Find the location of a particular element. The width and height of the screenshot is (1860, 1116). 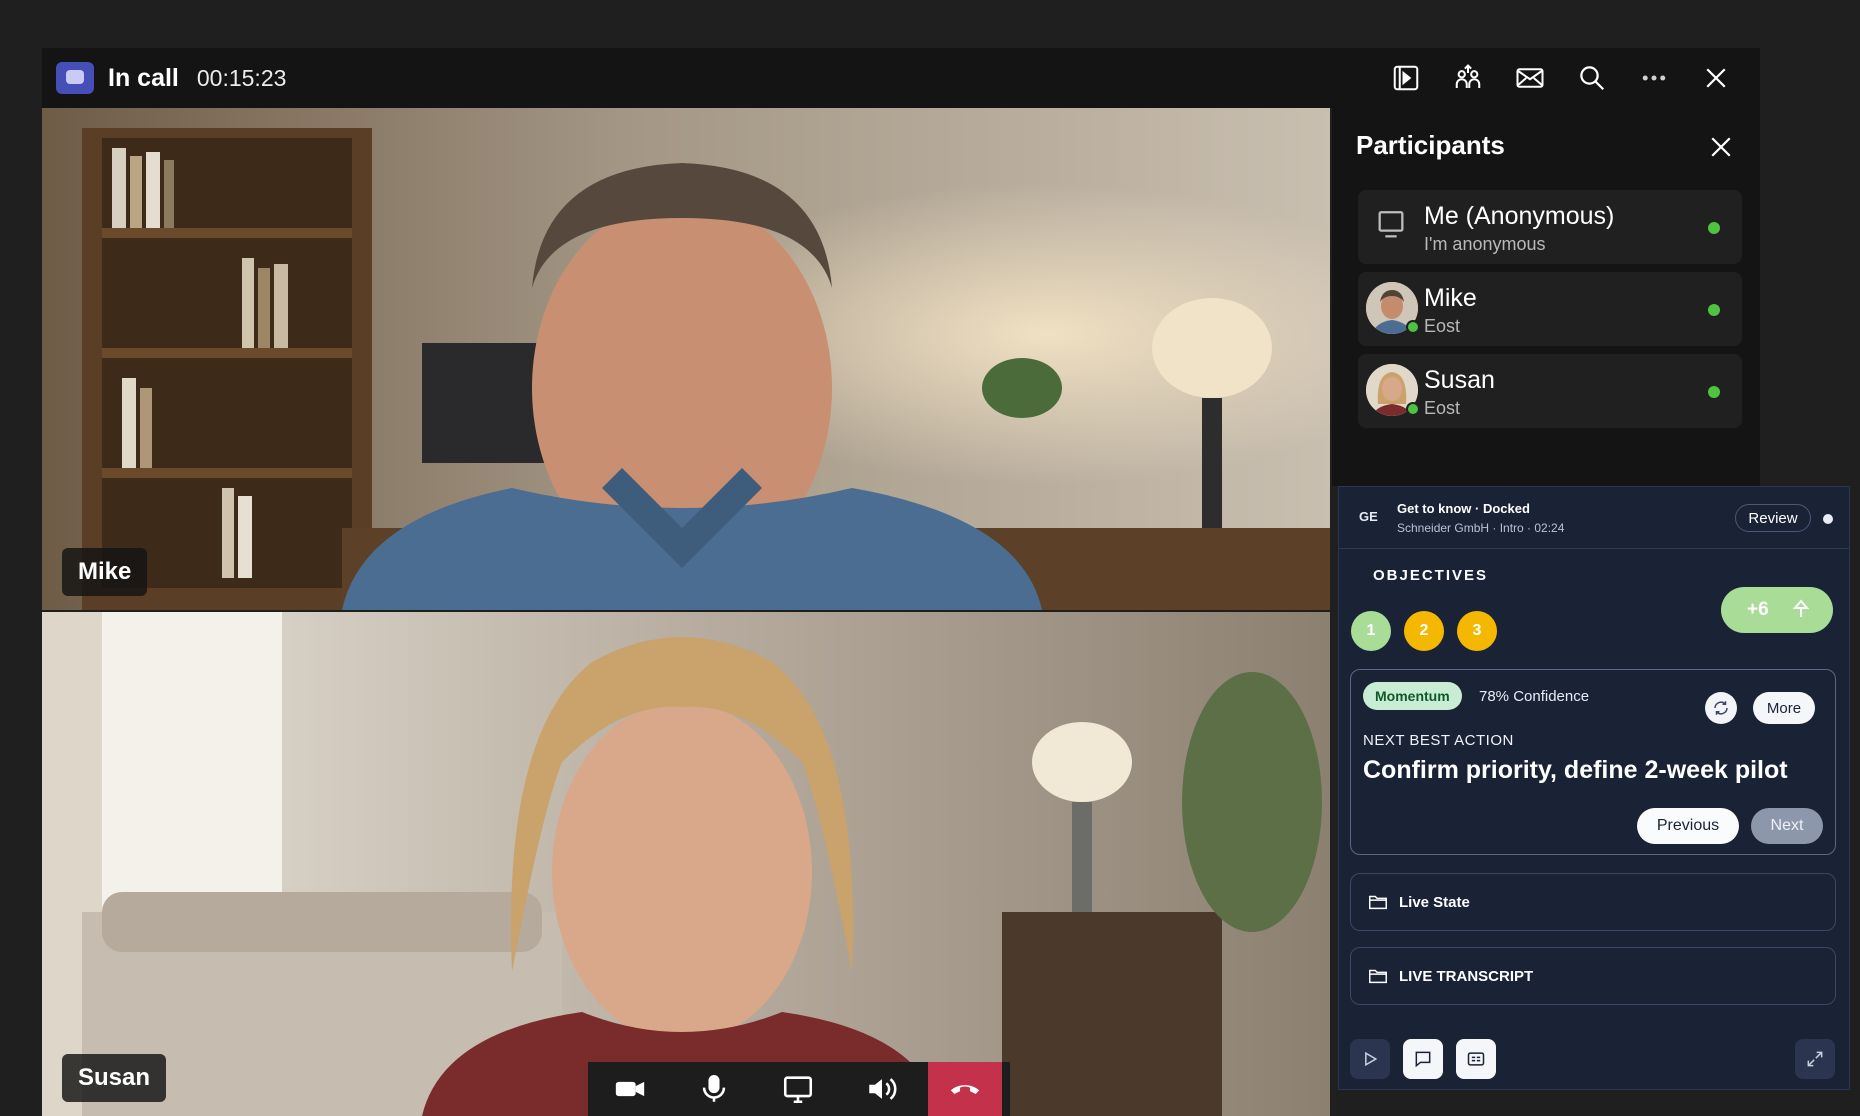

microphone-icon is located at coordinates (714, 1089).